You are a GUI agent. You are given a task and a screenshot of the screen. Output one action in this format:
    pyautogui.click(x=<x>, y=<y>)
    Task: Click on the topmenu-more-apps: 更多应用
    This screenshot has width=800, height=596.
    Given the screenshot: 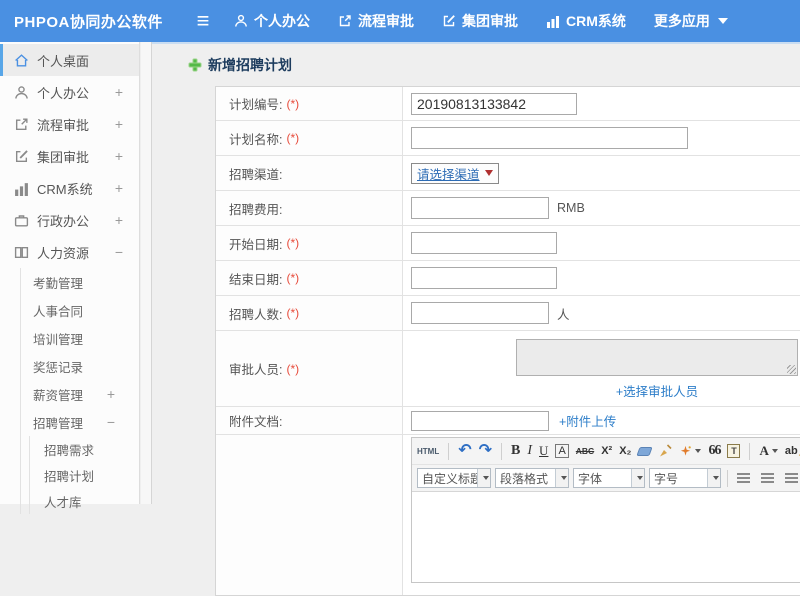 What is the action you would take?
    pyautogui.click(x=691, y=21)
    